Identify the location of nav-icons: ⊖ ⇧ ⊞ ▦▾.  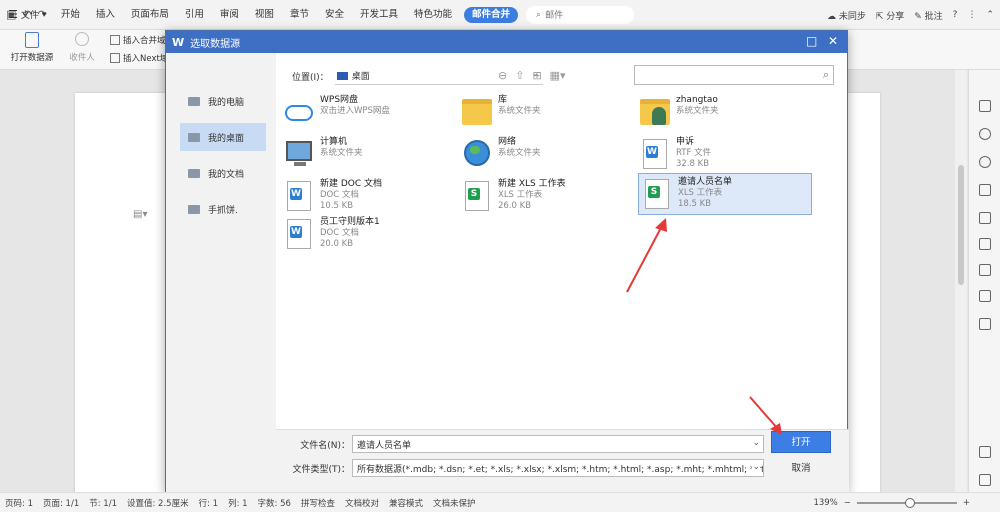
(532, 75).